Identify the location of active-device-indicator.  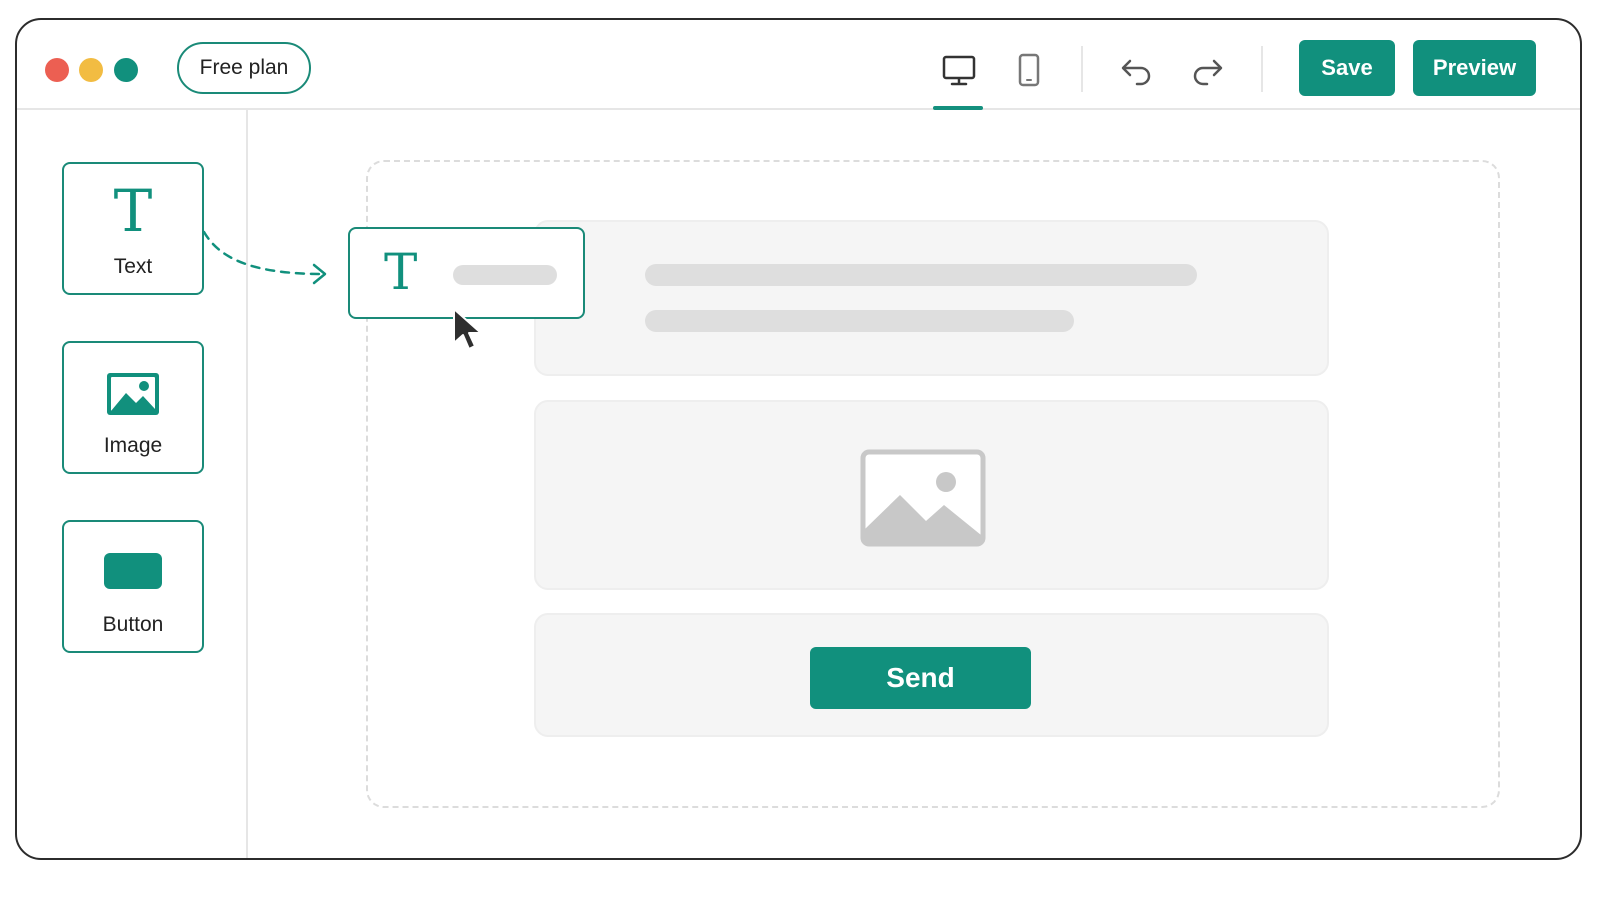
(958, 108).